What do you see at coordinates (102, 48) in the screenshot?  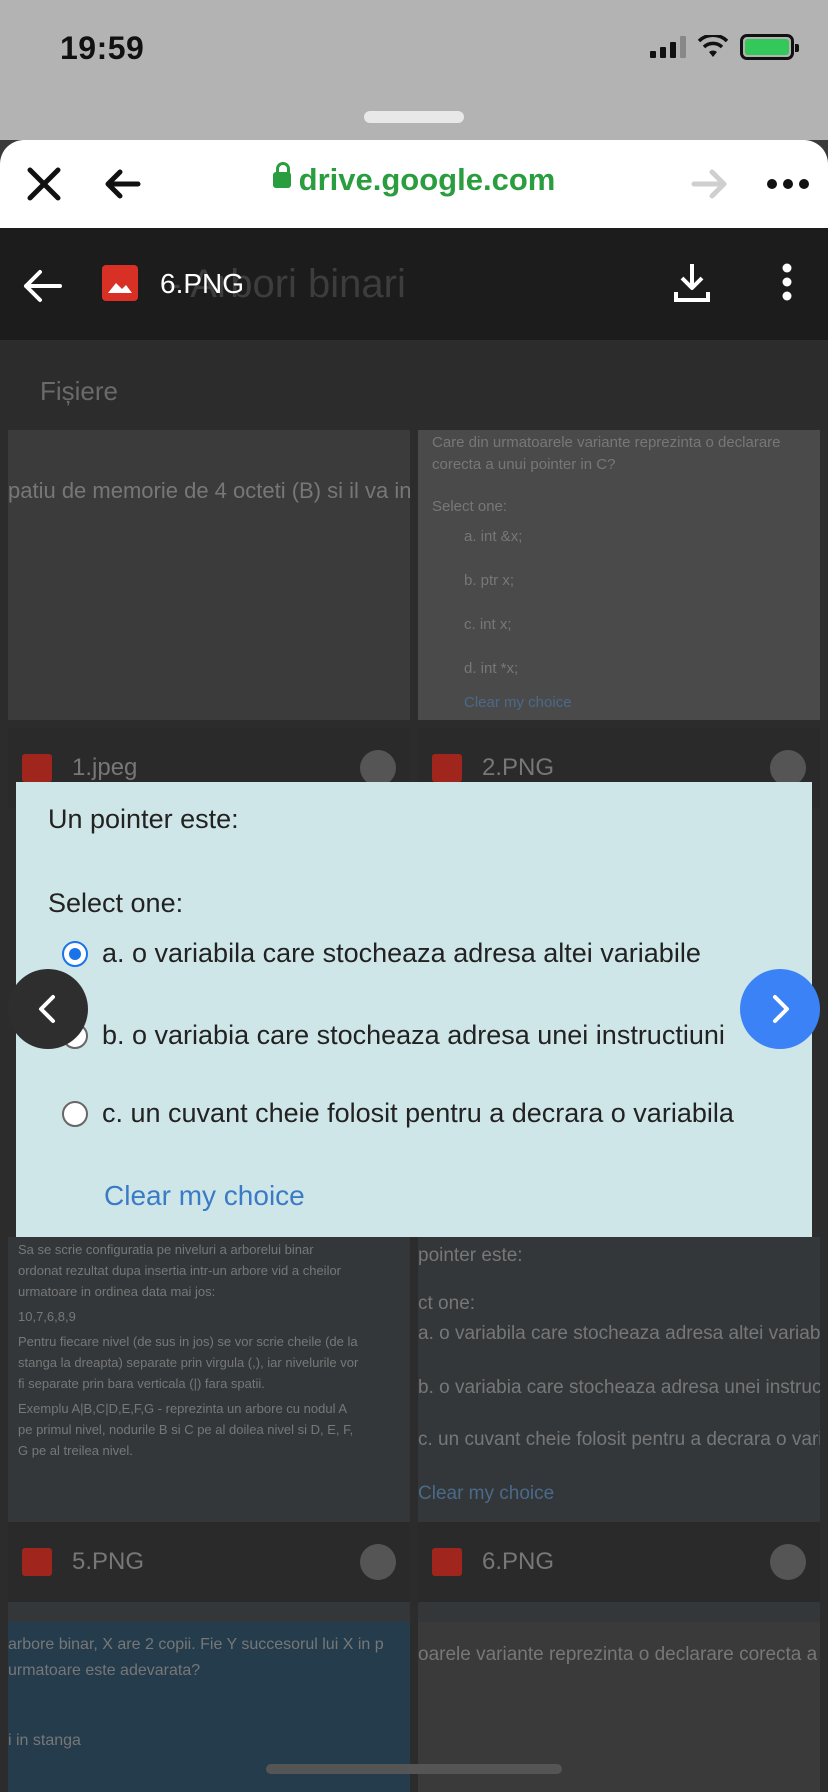 I see `status-time: 19:59` at bounding box center [102, 48].